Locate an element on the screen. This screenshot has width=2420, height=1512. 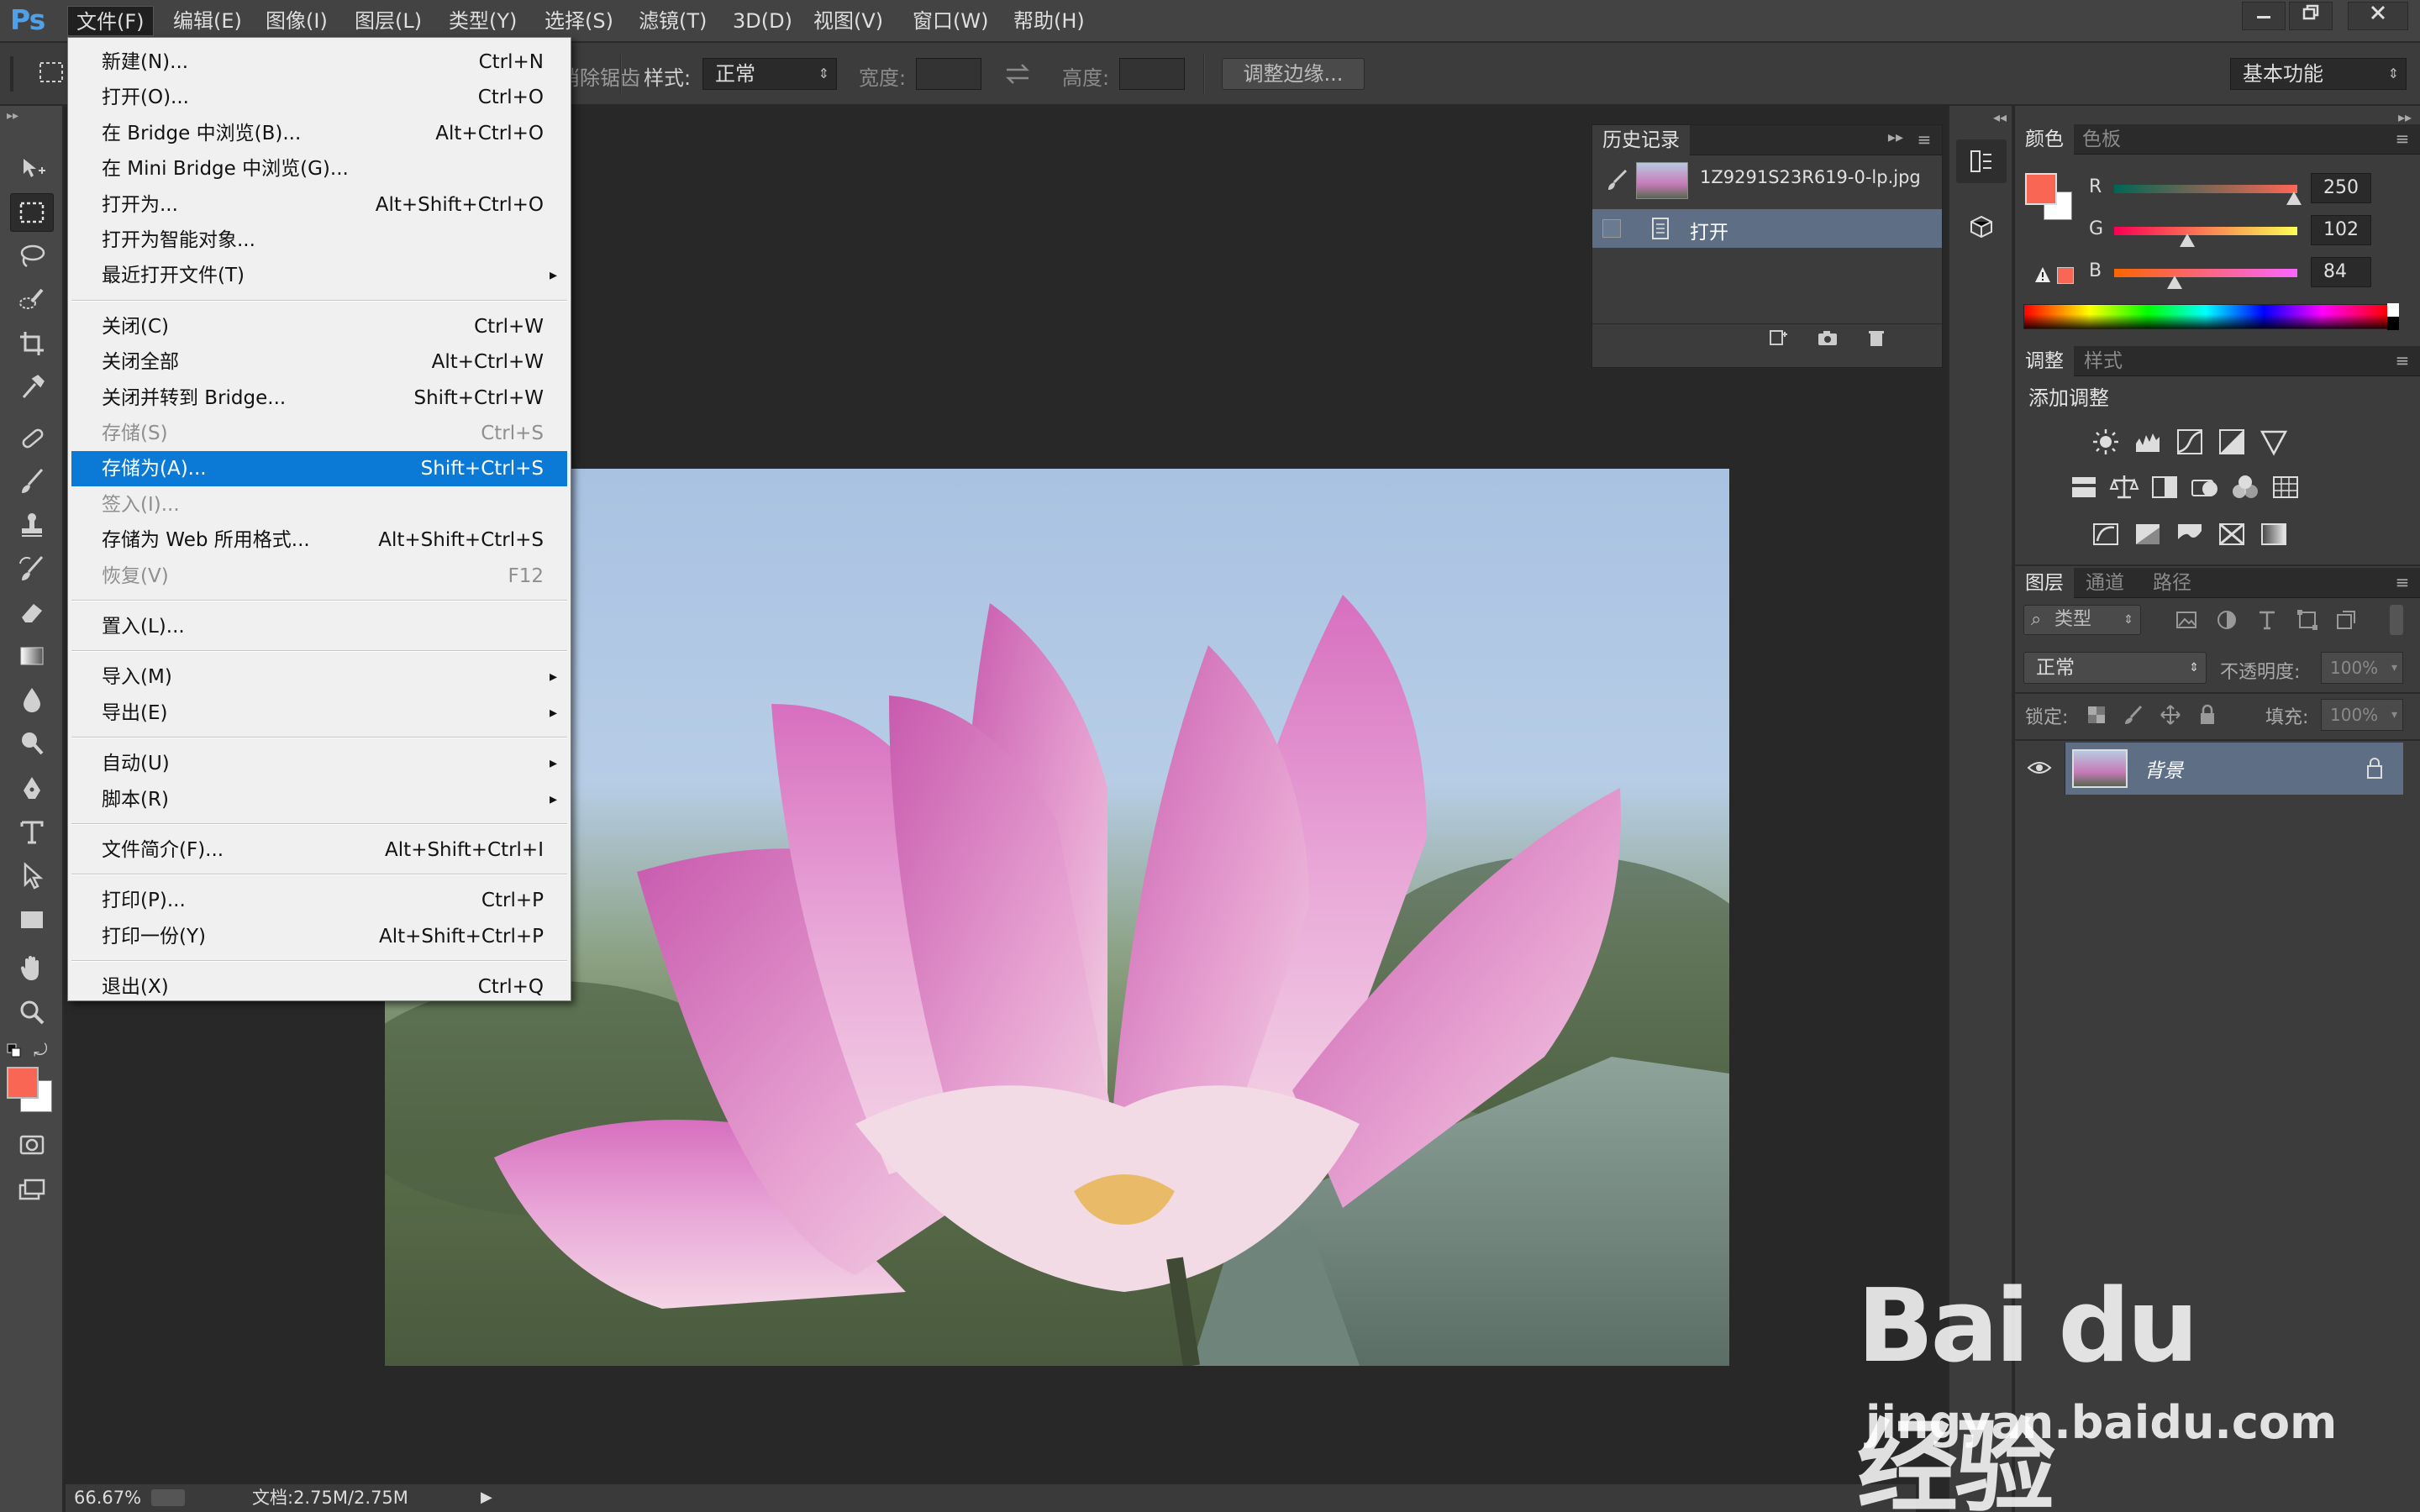
file-menu-item: 存储为(A)... Shift+Ctrl+S is located at coordinates (319, 469).